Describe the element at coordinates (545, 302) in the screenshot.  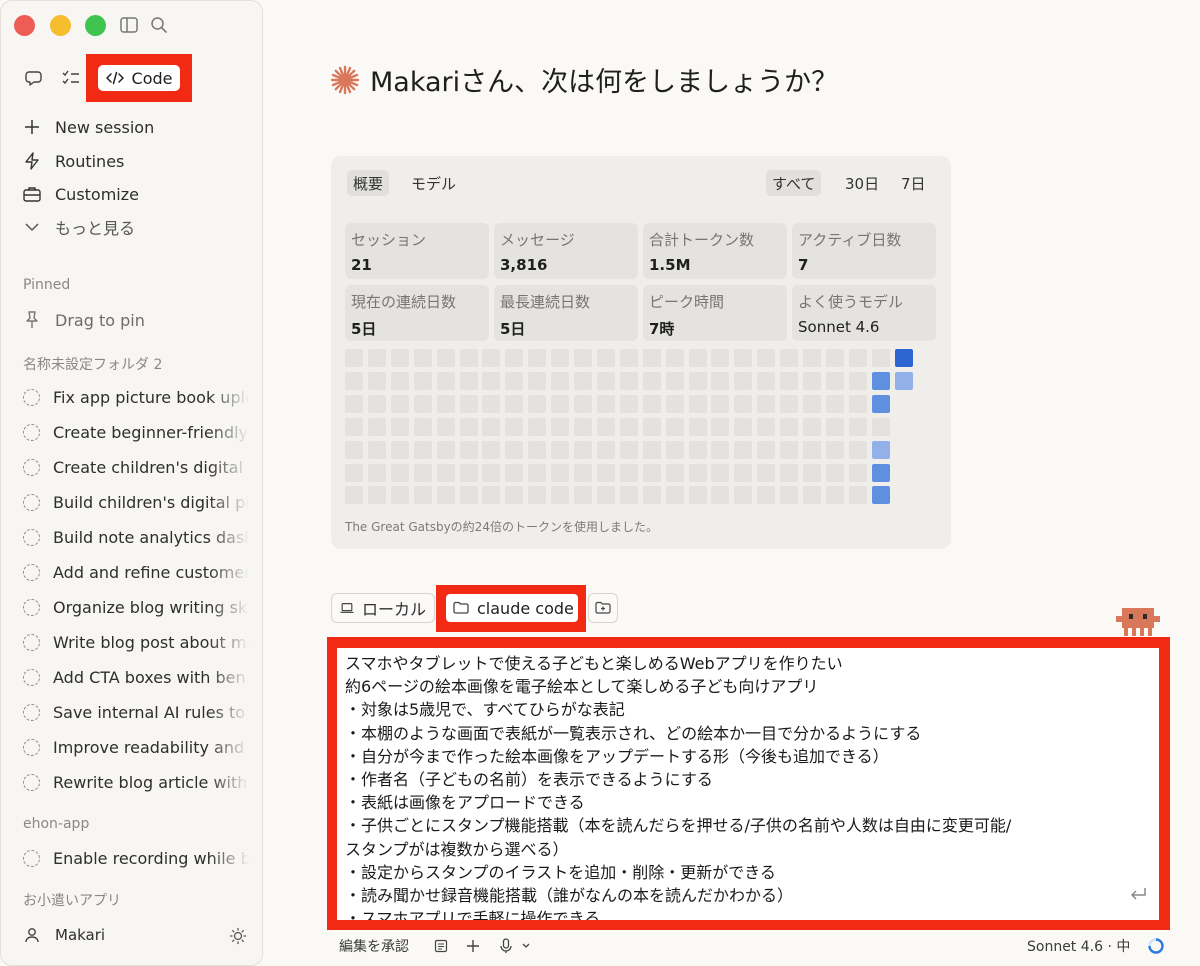
I see `stat-label: 最長連続日数` at that location.